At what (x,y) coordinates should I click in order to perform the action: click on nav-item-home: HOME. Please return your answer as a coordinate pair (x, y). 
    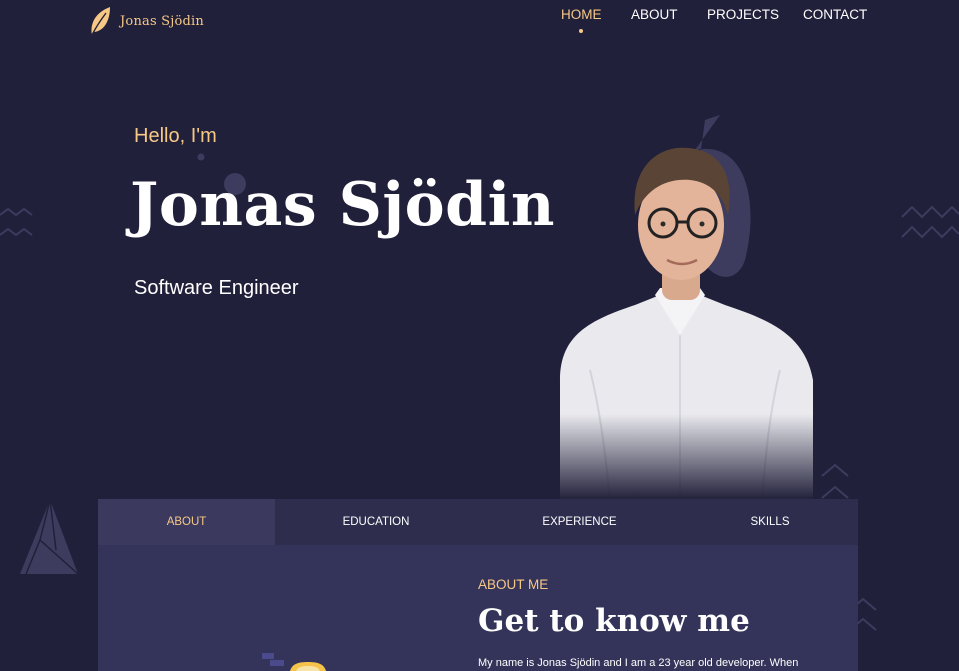
    Looking at the image, I should click on (581, 20).